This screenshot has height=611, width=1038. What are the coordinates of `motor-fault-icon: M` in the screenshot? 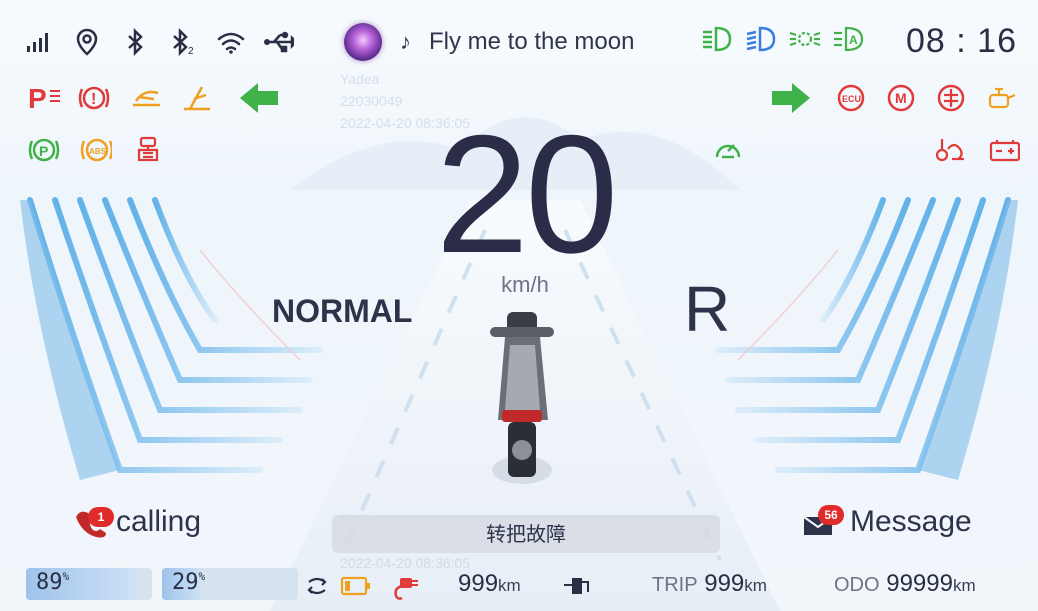 It's located at (900, 98).